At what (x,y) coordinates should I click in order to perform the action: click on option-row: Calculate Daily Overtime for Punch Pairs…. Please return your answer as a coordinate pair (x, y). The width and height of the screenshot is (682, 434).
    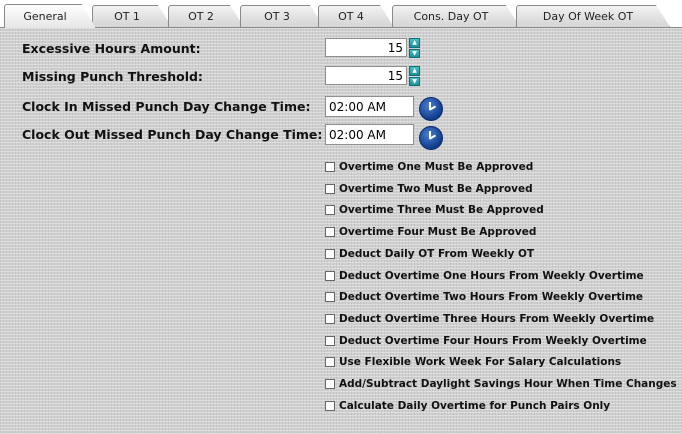
    Looking at the image, I should click on (467, 406).